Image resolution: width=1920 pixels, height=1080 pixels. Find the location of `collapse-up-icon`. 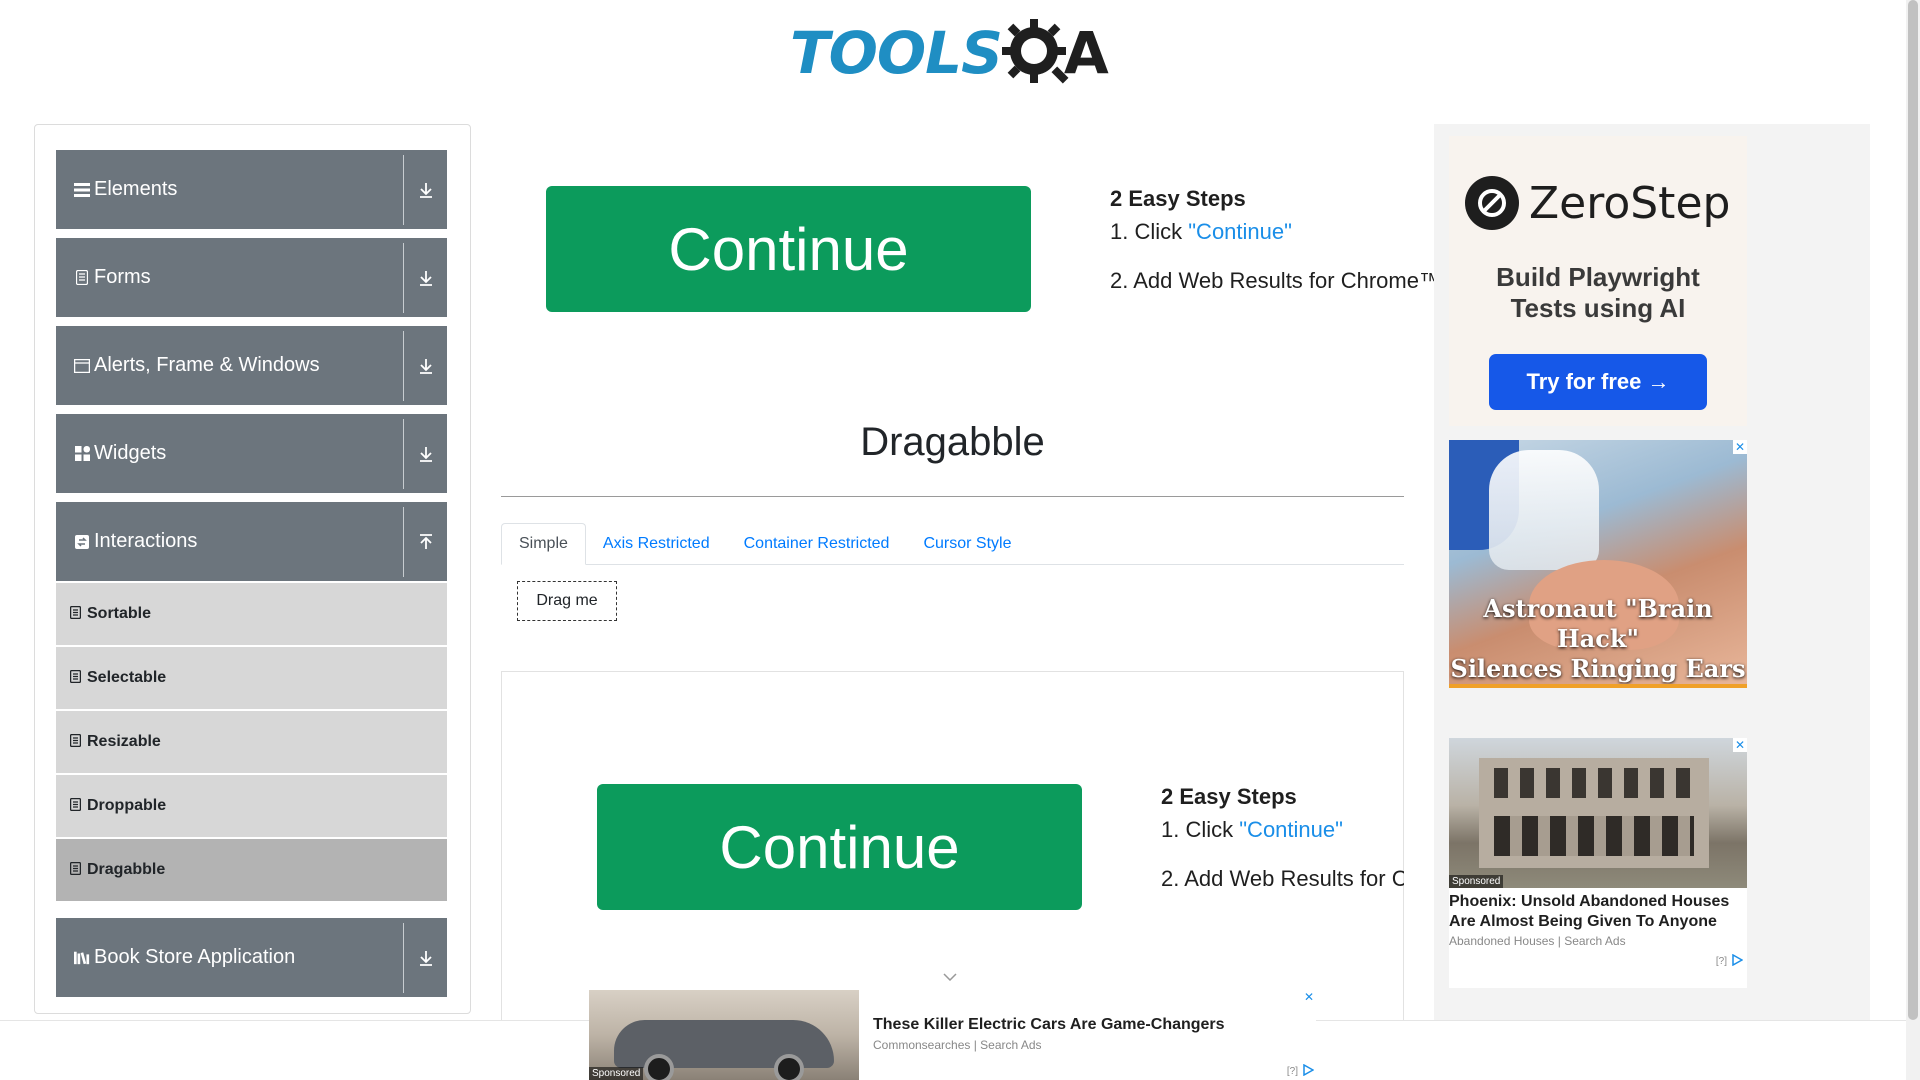

collapse-up-icon is located at coordinates (425, 541).